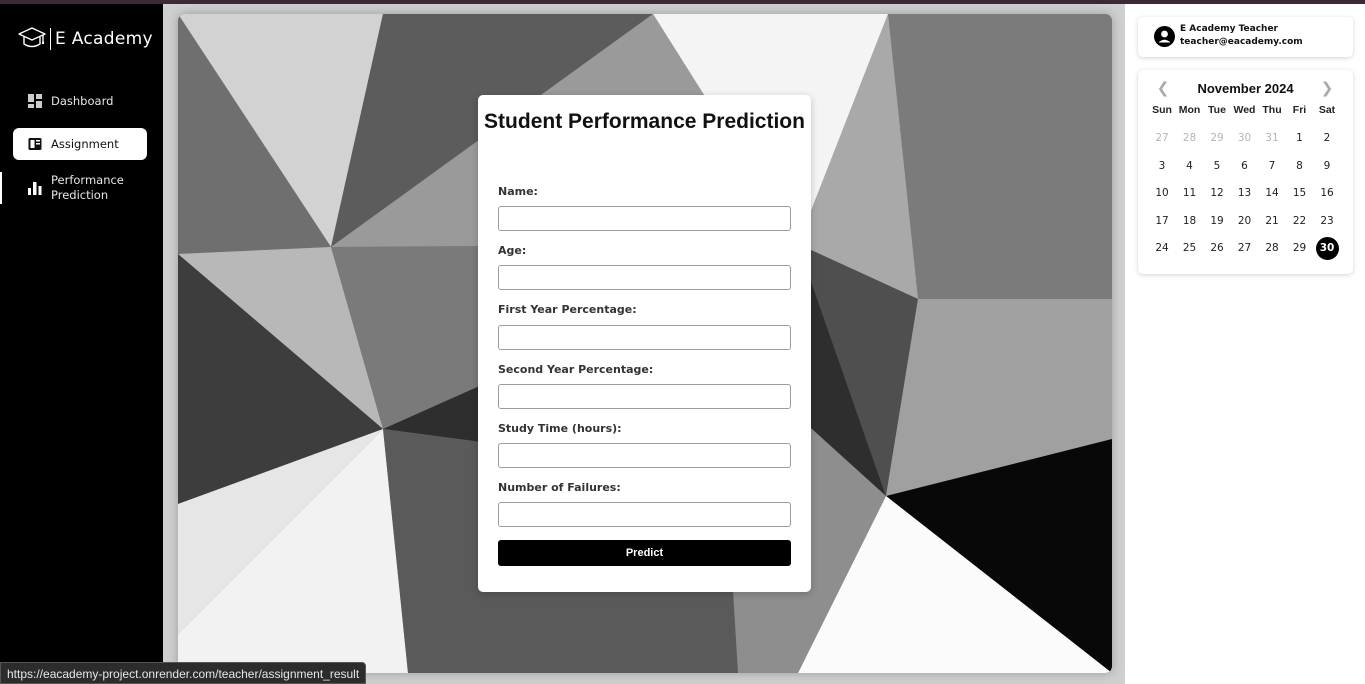  I want to click on calendar-day: 19, so click(1217, 221).